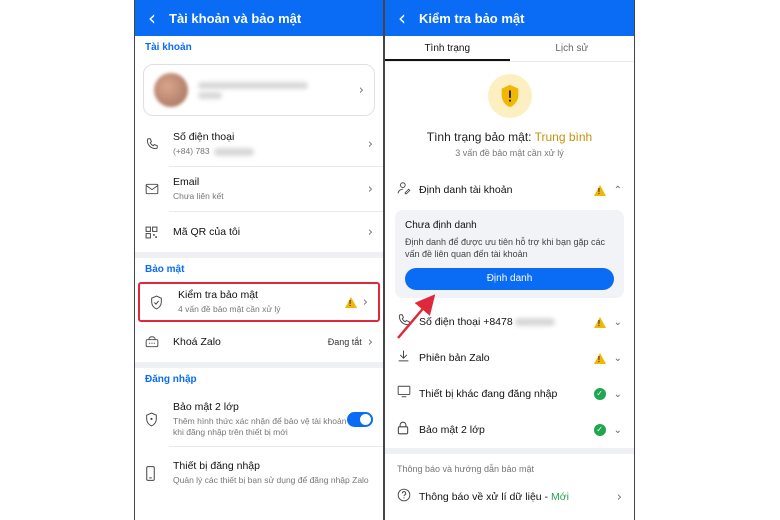 The width and height of the screenshot is (780, 520). What do you see at coordinates (408, 497) in the screenshot?
I see `help-circle-icon` at bounding box center [408, 497].